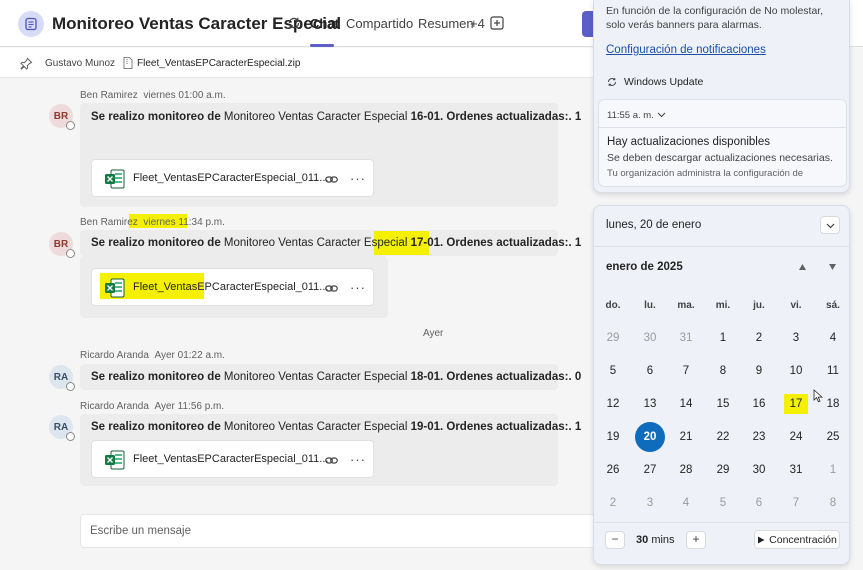 The height and width of the screenshot is (570, 863). What do you see at coordinates (650, 470) in the screenshot?
I see `calendar-day: 27` at bounding box center [650, 470].